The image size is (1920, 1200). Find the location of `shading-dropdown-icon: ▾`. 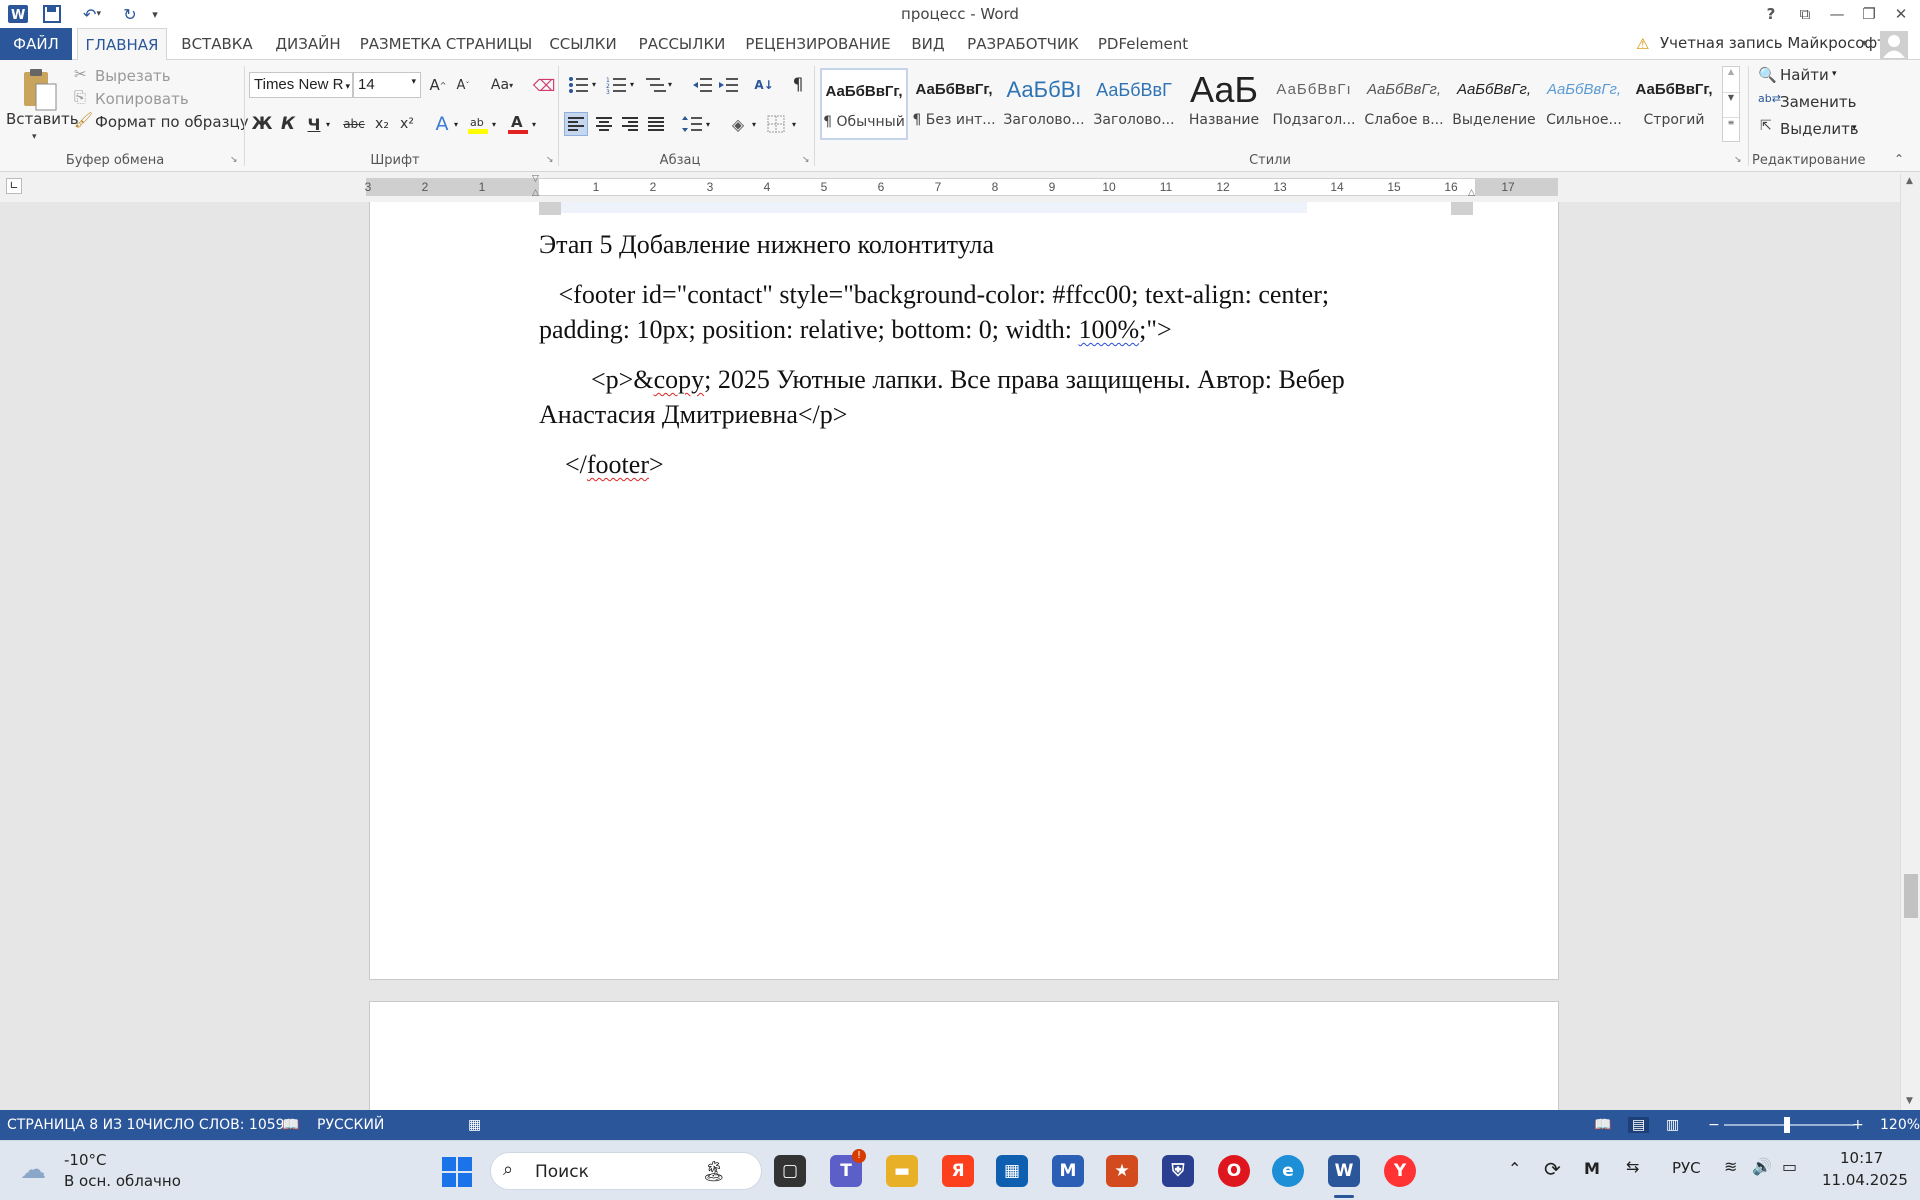

shading-dropdown-icon: ▾ is located at coordinates (754, 124).